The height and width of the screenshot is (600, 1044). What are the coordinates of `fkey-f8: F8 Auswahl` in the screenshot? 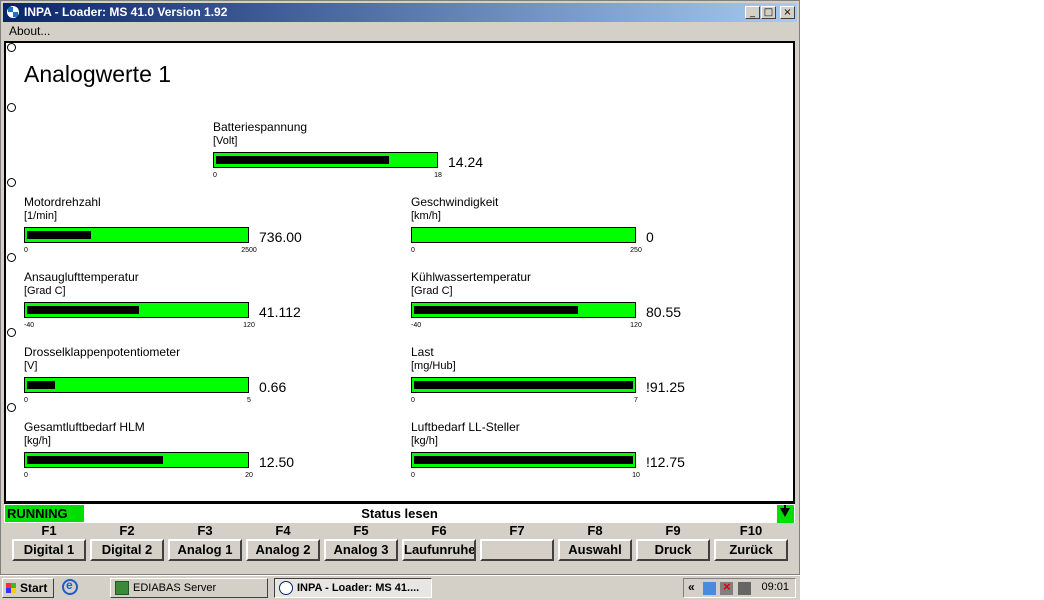 It's located at (595, 541).